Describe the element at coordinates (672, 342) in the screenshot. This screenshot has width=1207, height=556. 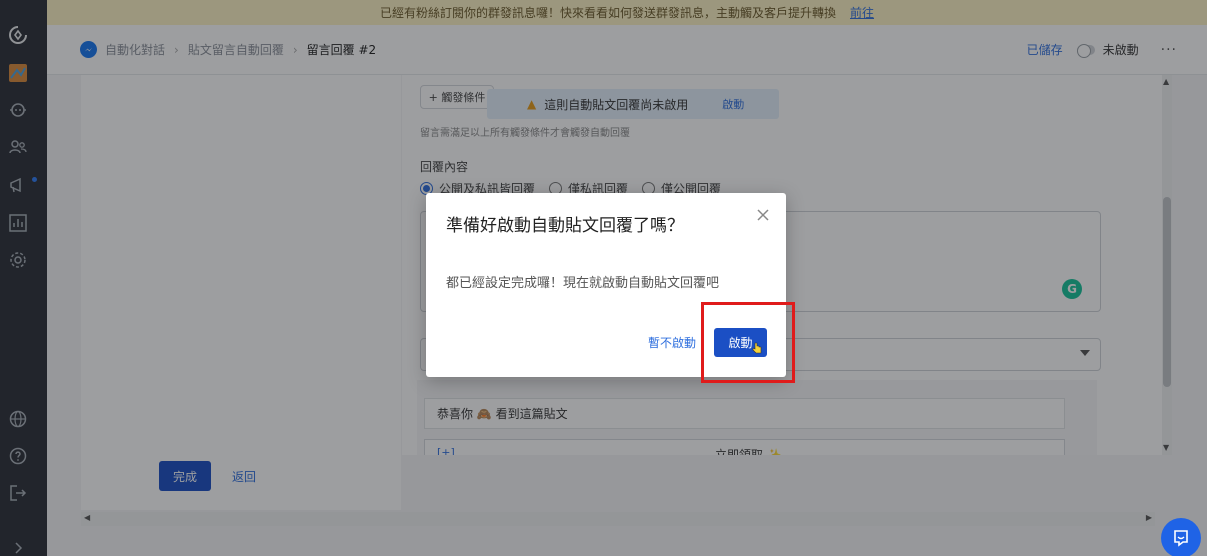
I see `not-now-button: 暫不啟動` at that location.